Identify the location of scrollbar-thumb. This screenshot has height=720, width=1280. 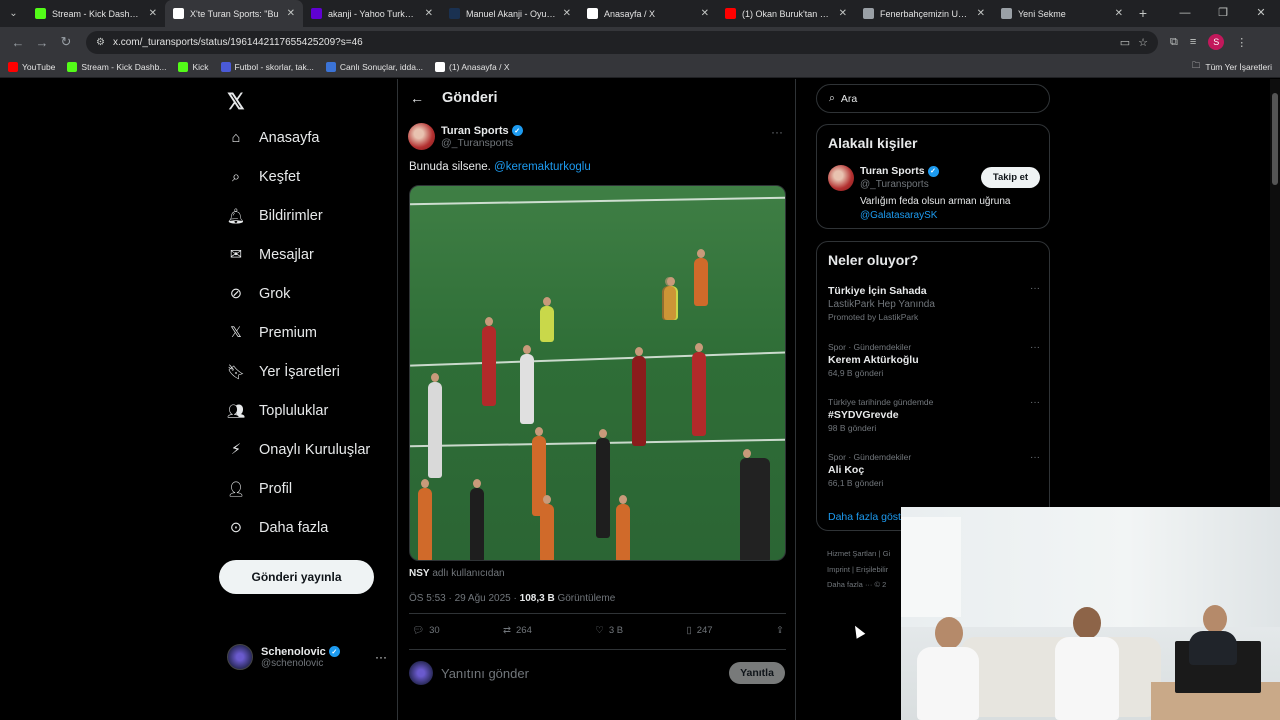
(1275, 139).